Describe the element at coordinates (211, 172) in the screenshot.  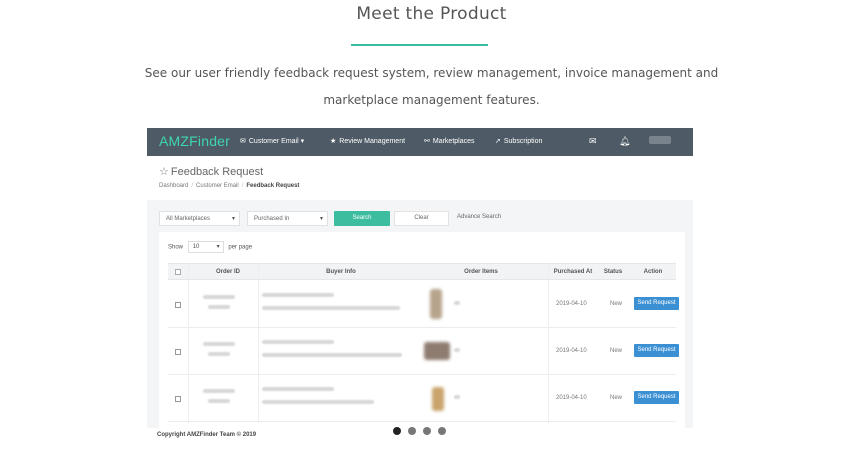
I see `page-title: ☆ Feedback Request` at that location.